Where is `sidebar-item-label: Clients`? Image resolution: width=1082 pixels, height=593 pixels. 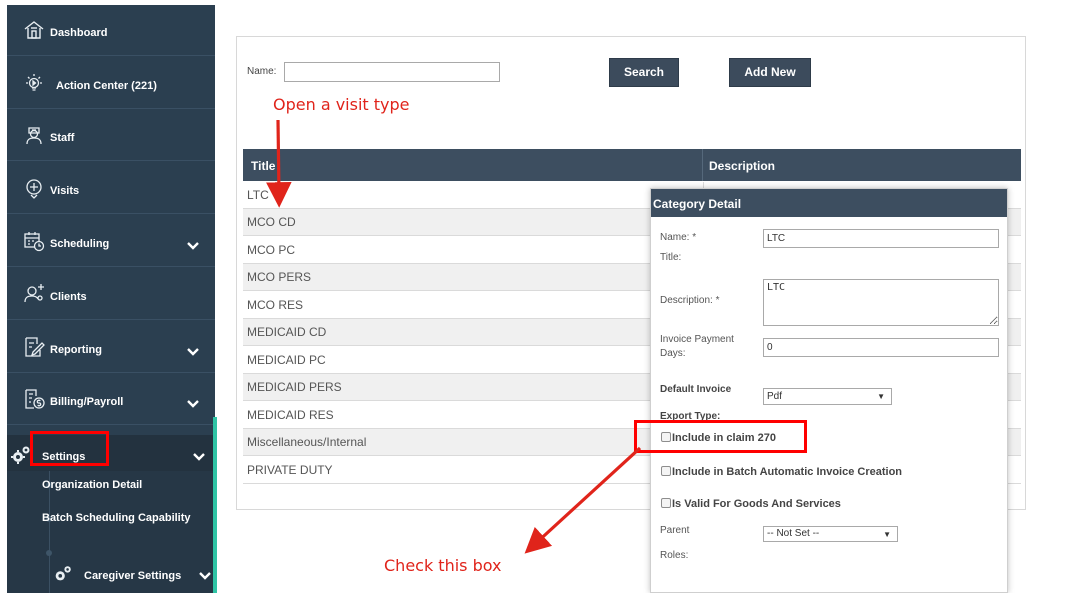
sidebar-item-label: Clients is located at coordinates (68, 297).